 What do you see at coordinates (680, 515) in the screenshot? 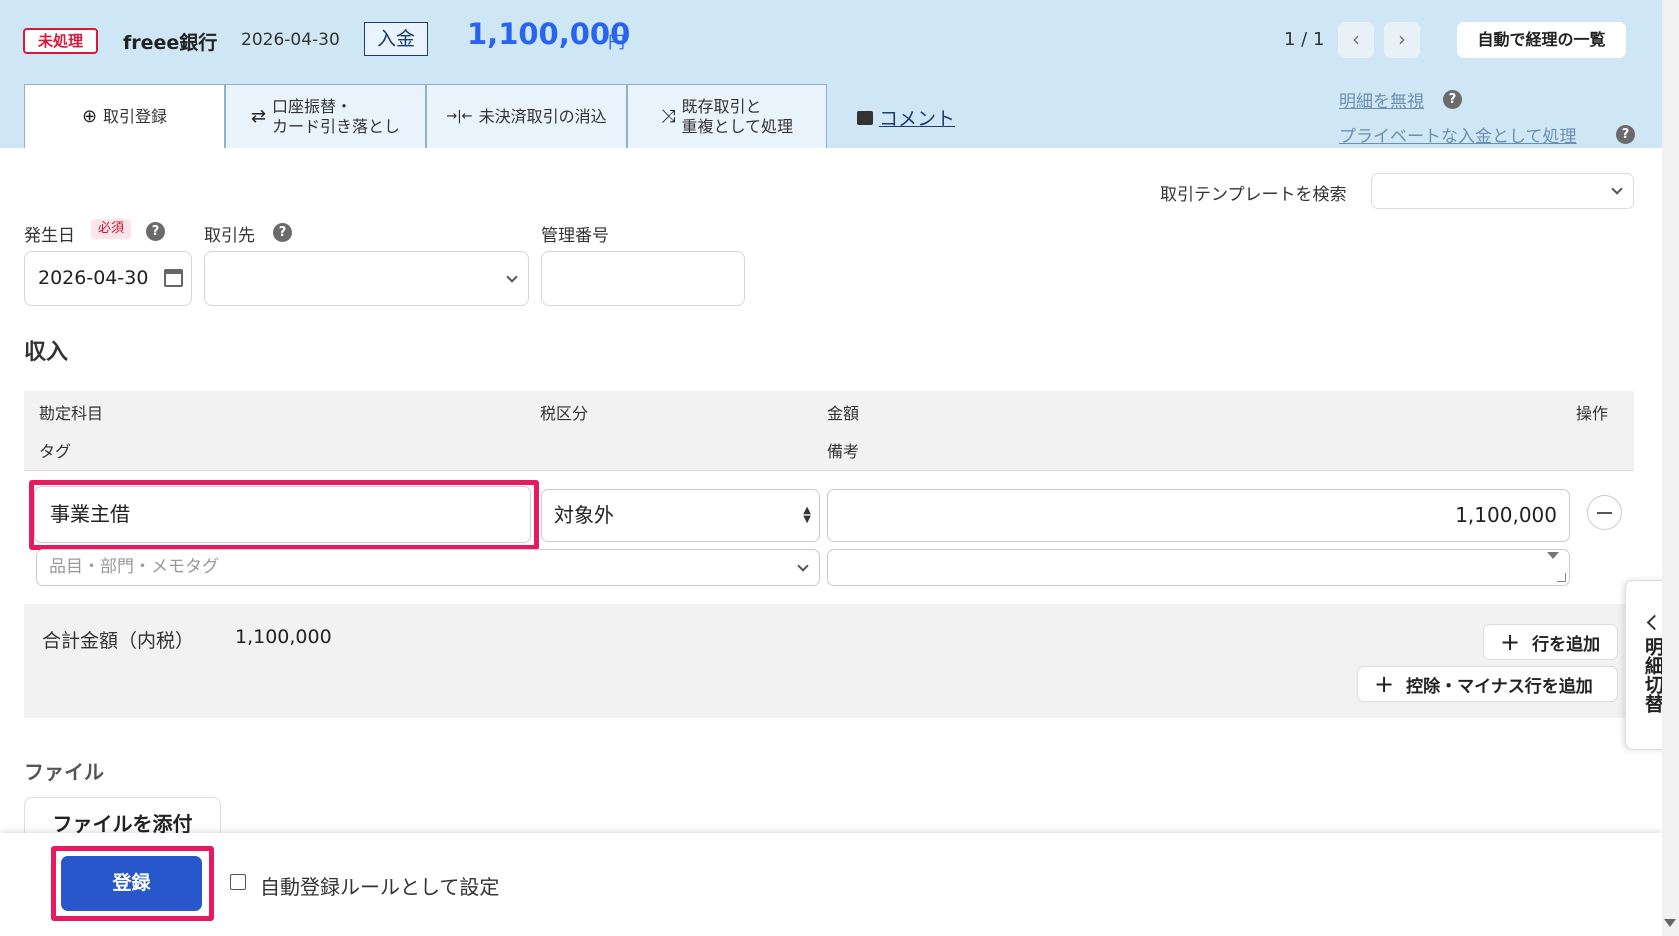
I see `tax-select: 対象外 ▲ ▼` at bounding box center [680, 515].